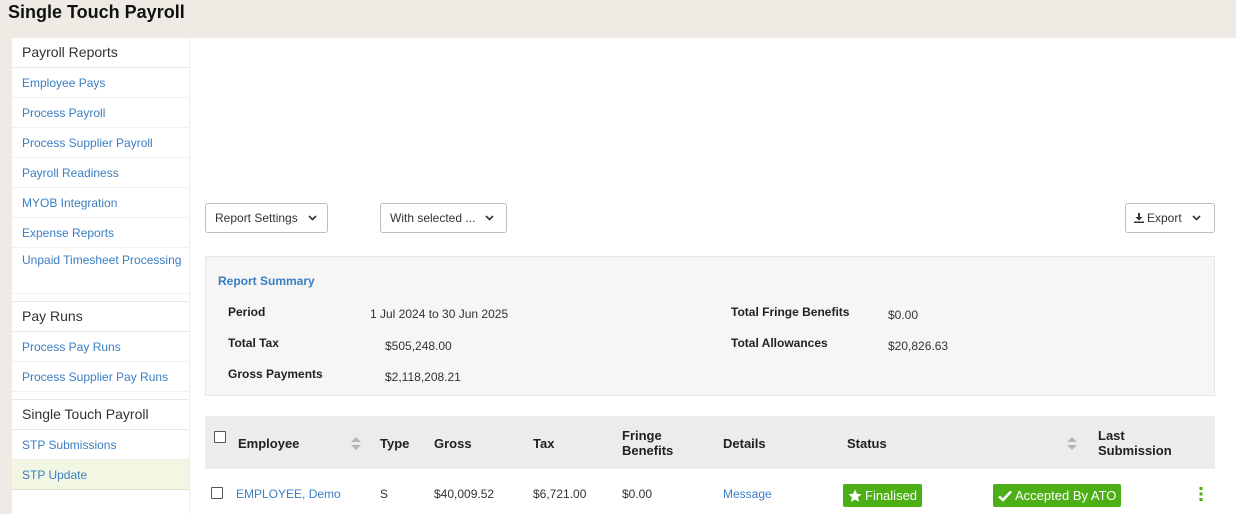 The width and height of the screenshot is (1236, 514). I want to click on sidebar-heading-payroll-reports: Payroll Reports, so click(100, 53).